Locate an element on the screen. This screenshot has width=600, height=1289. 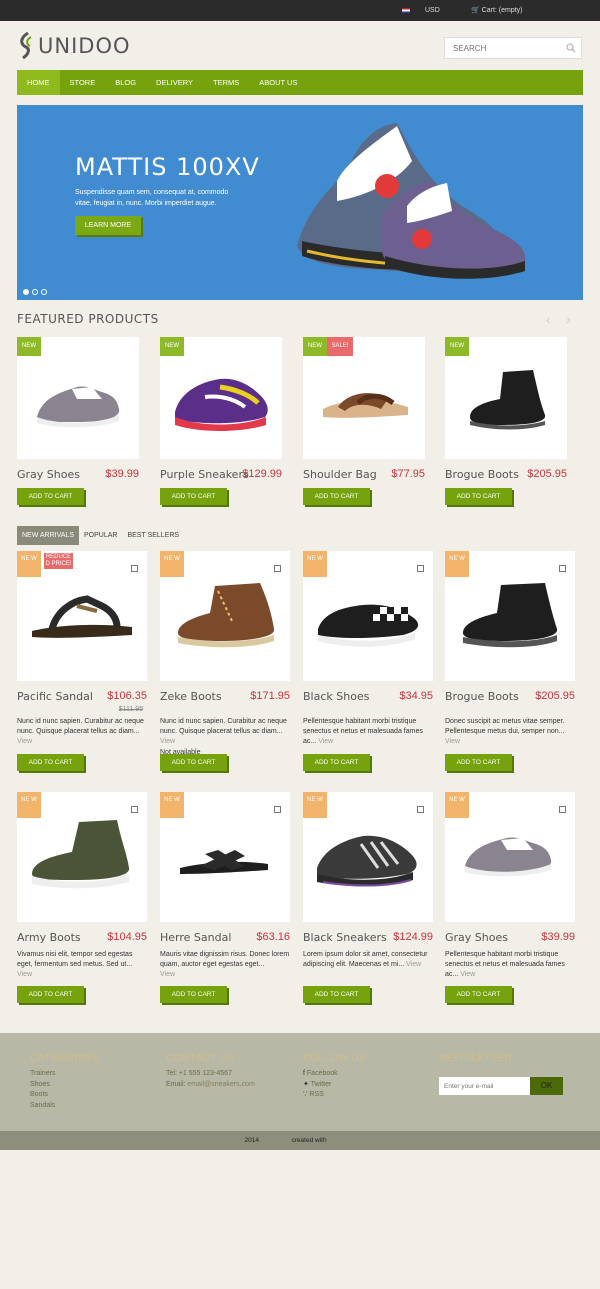
nav-terms: TERMS is located at coordinates (226, 82).